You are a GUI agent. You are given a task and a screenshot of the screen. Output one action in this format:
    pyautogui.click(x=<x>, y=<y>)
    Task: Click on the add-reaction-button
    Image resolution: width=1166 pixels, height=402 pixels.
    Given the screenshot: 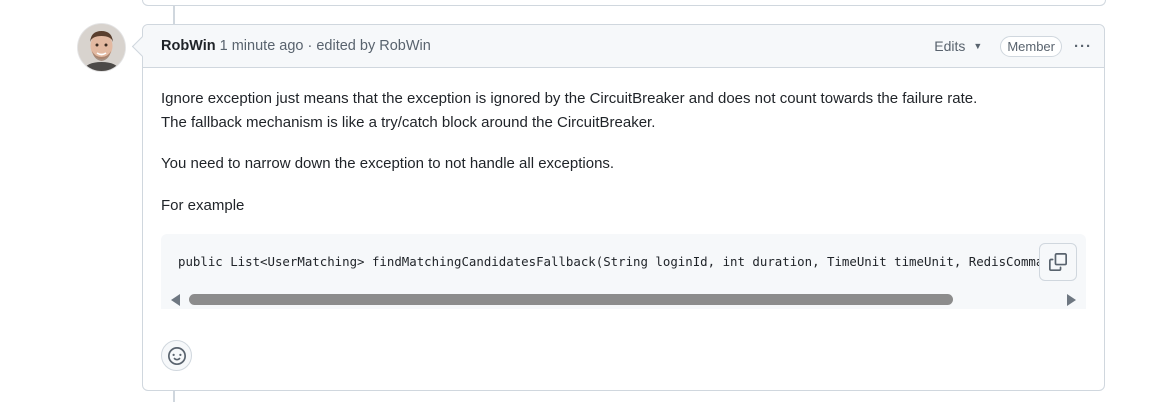 What is the action you would take?
    pyautogui.click(x=176, y=355)
    